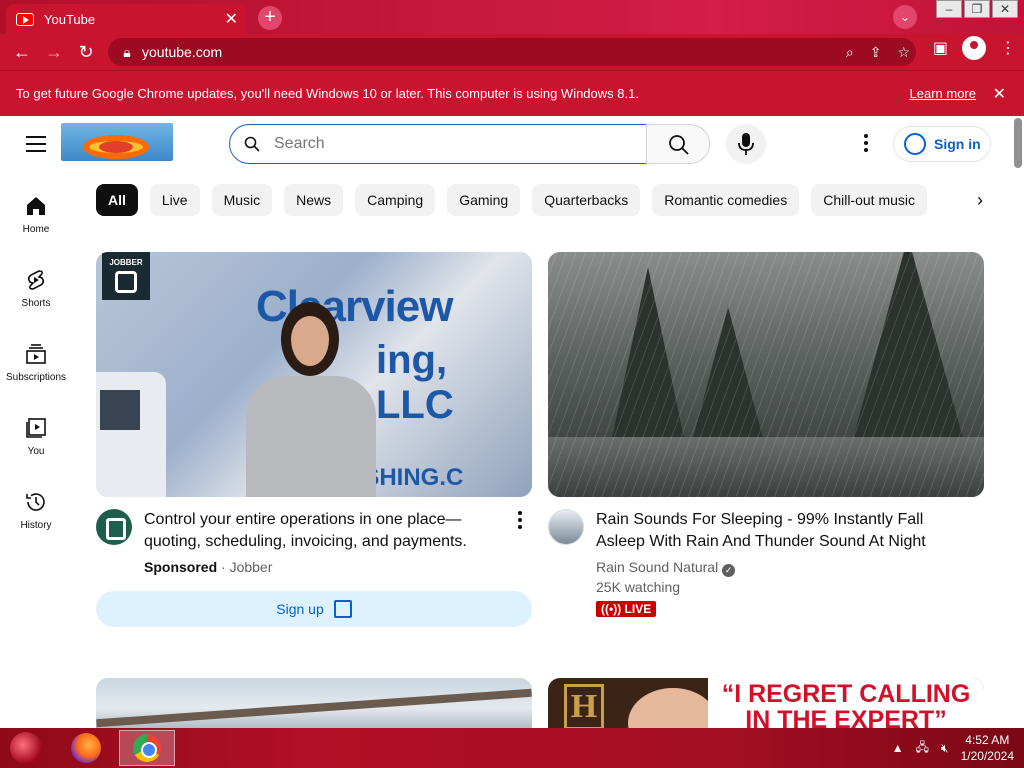  What do you see at coordinates (35, 502) in the screenshot?
I see `history-icon` at bounding box center [35, 502].